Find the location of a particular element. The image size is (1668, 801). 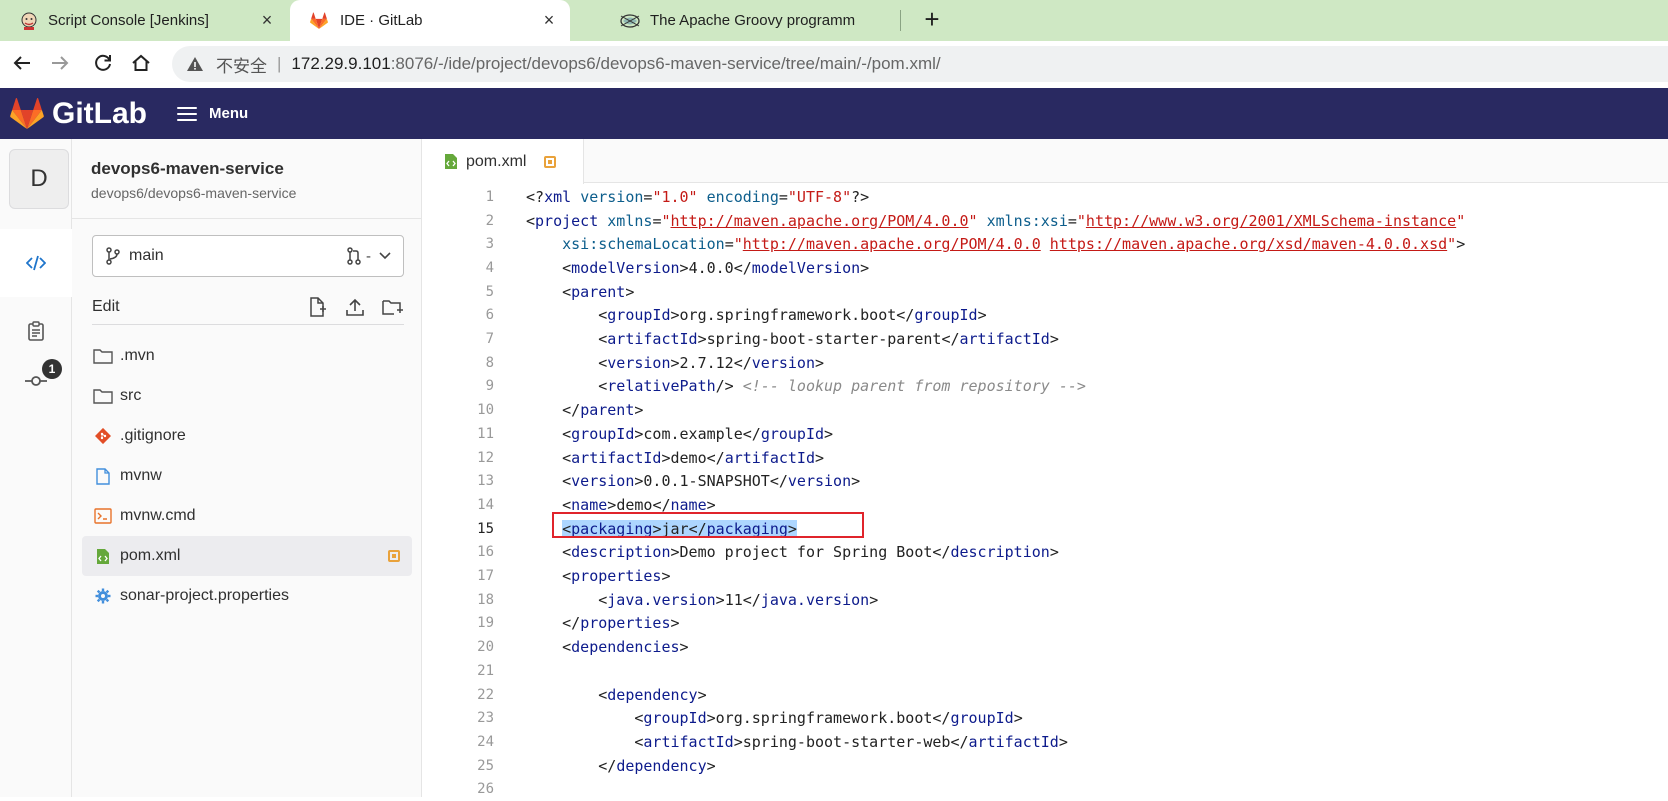

line-content: </parent> is located at coordinates (584, 410).